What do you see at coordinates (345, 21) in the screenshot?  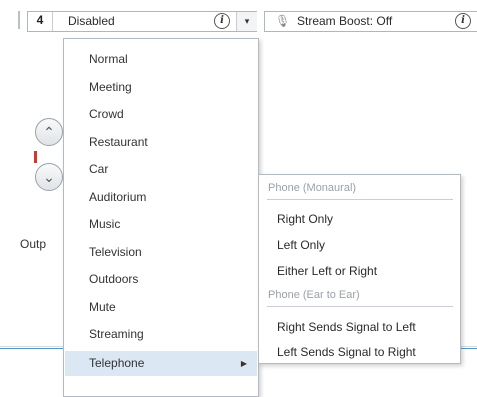 I see `stream-boost-label: Stream Boost: Off` at bounding box center [345, 21].